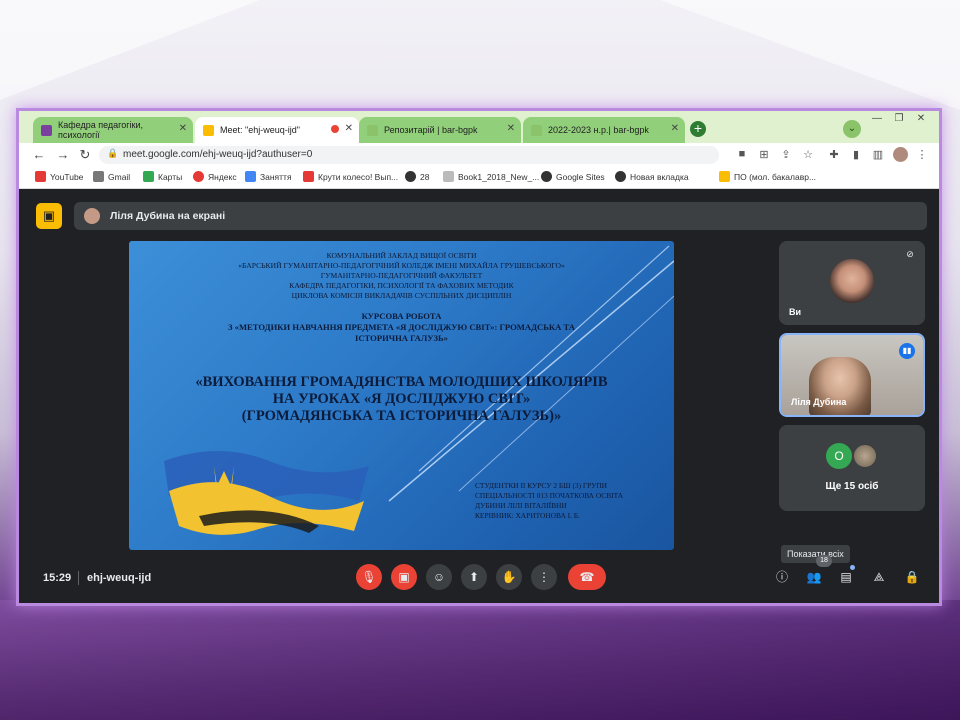 Image resolution: width=960 pixels, height=720 pixels. What do you see at coordinates (544, 577) in the screenshot?
I see `more-options-button: ⋮` at bounding box center [544, 577].